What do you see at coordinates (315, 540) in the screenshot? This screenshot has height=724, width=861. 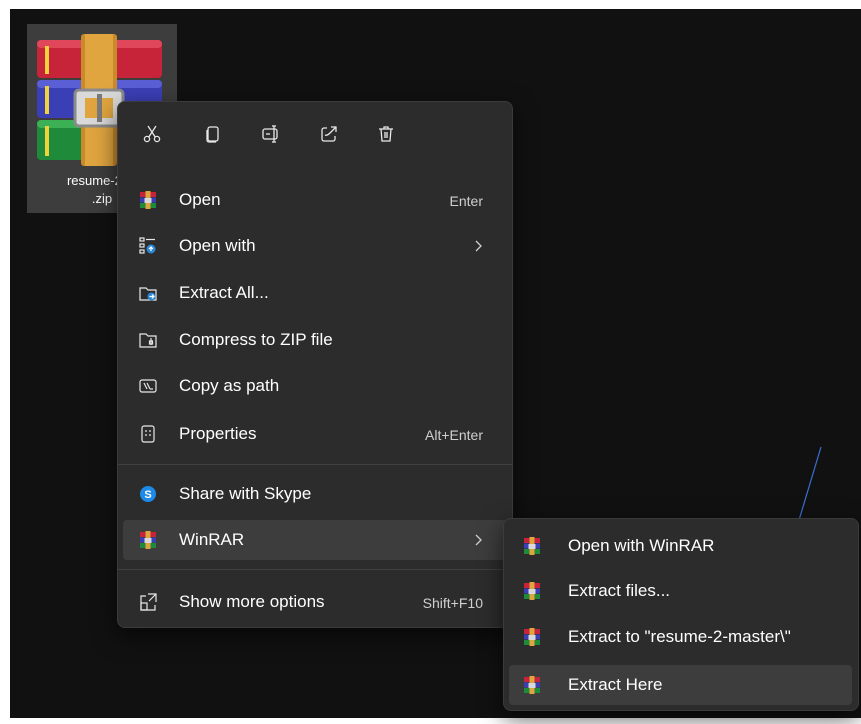 I see `menu-item-winrar: WinRAR` at bounding box center [315, 540].